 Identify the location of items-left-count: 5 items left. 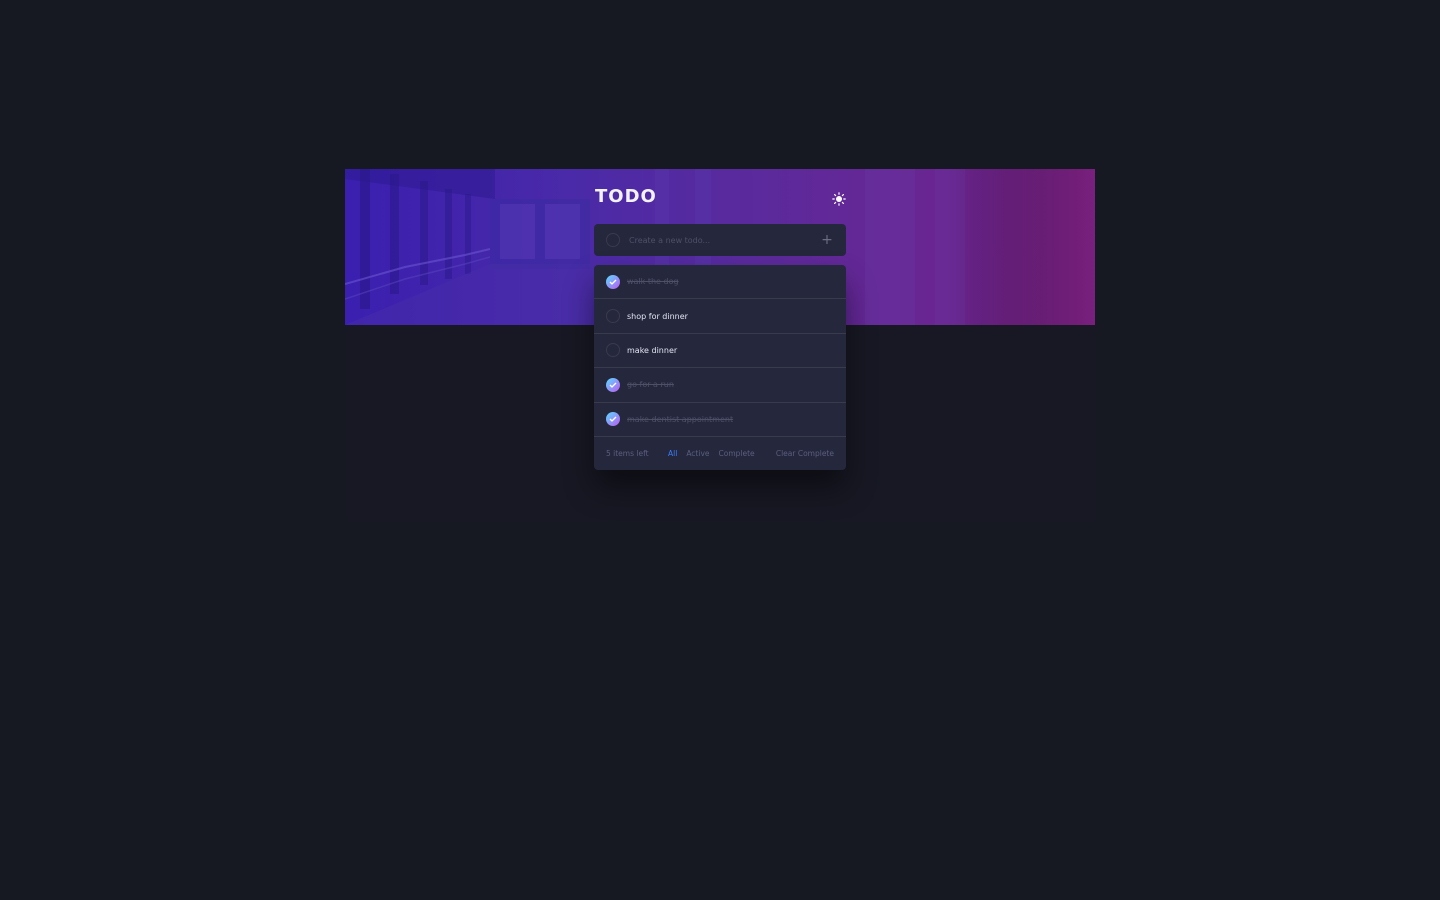
(627, 453).